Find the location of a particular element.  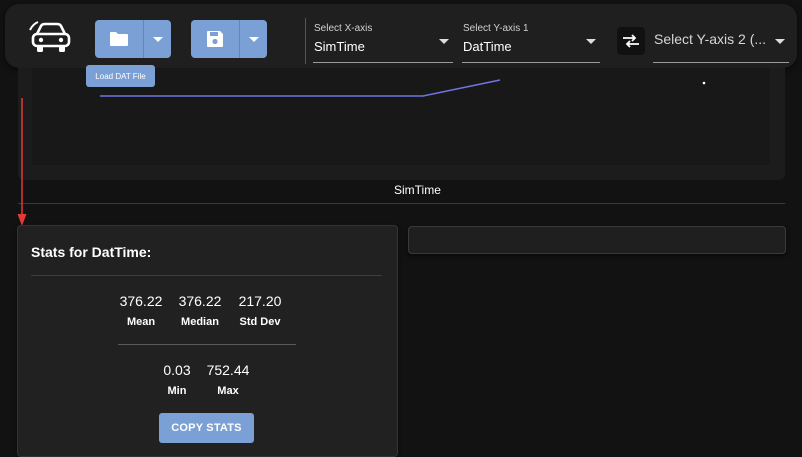

stat-mean-value: 376.22 is located at coordinates (141, 301).